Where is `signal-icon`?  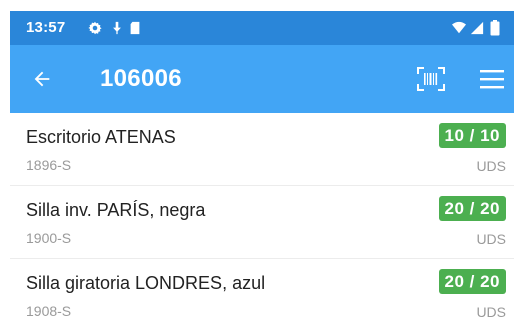 signal-icon is located at coordinates (477, 28).